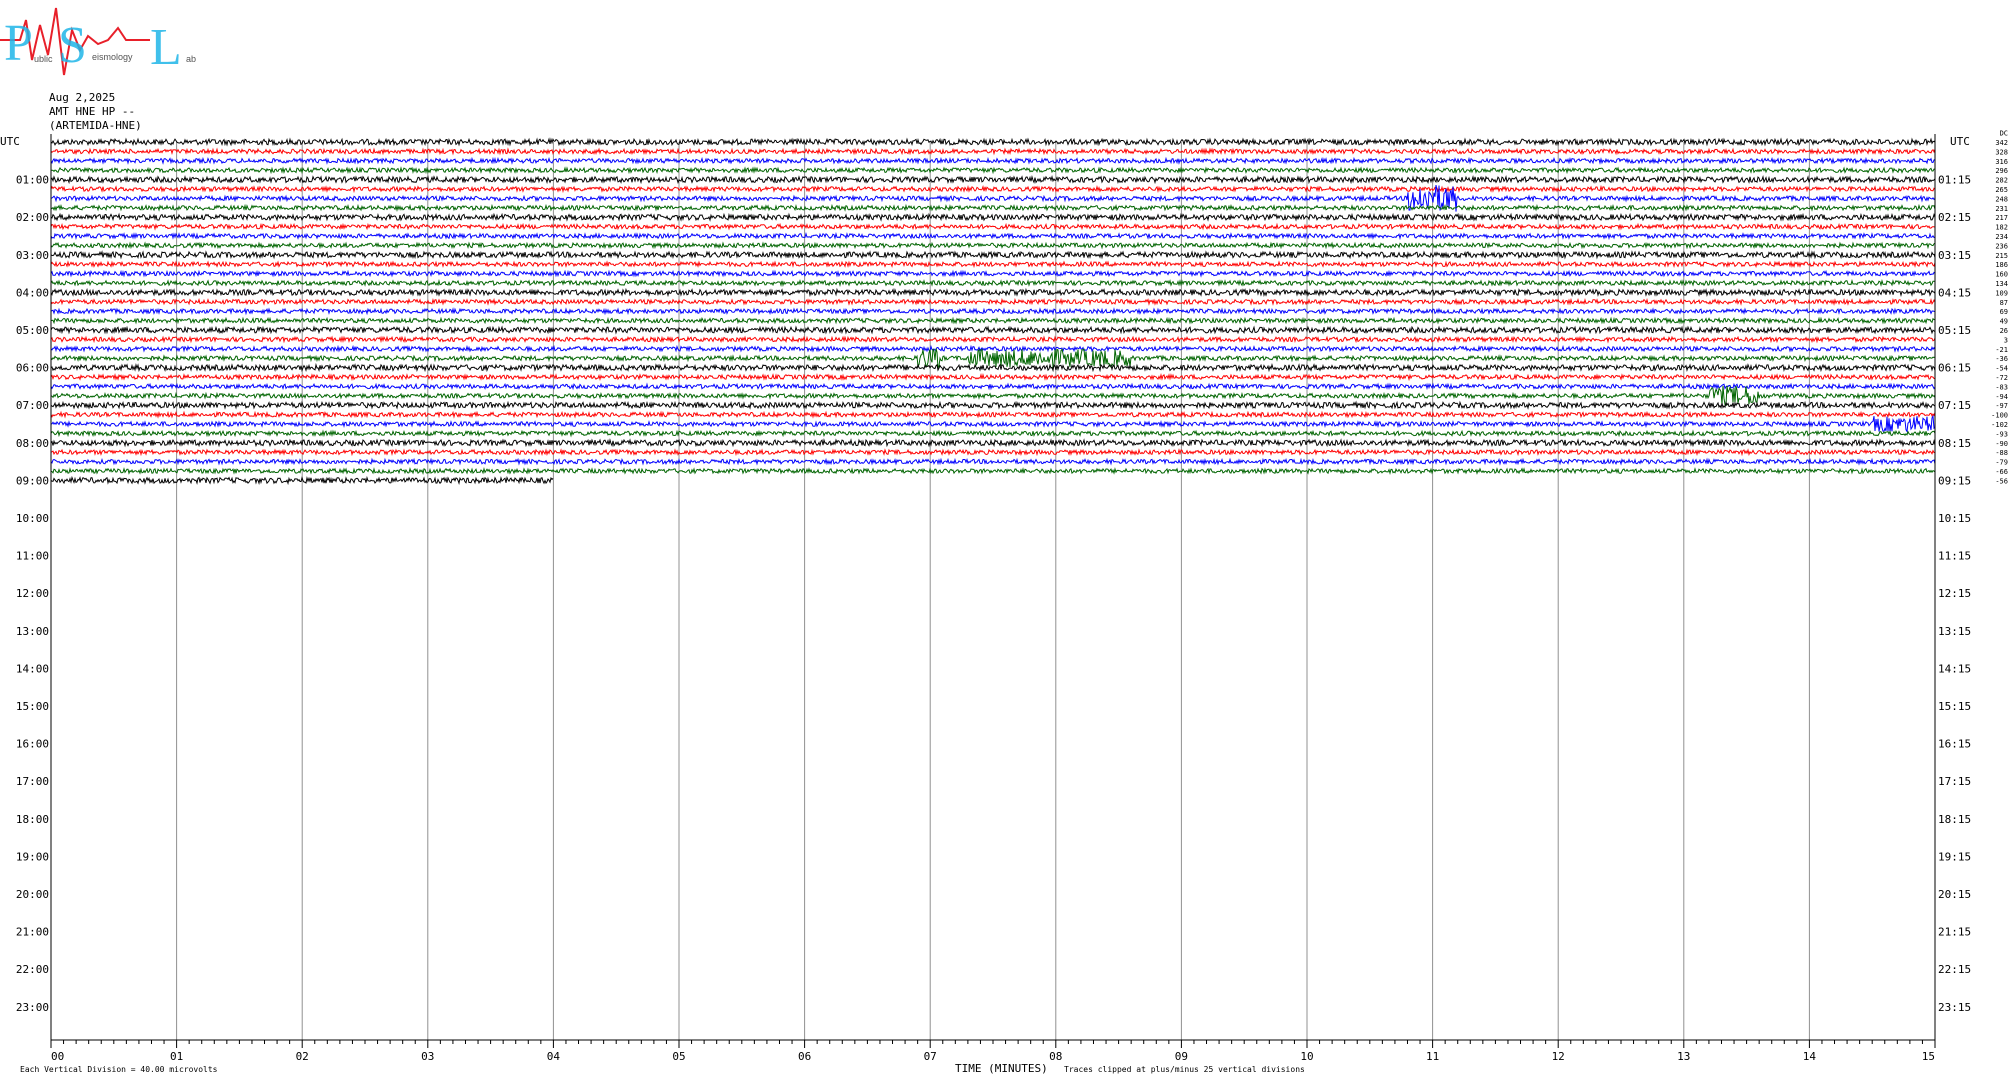  What do you see at coordinates (2001, 453) in the screenshot?
I see `trace-offset-label: -88` at bounding box center [2001, 453].